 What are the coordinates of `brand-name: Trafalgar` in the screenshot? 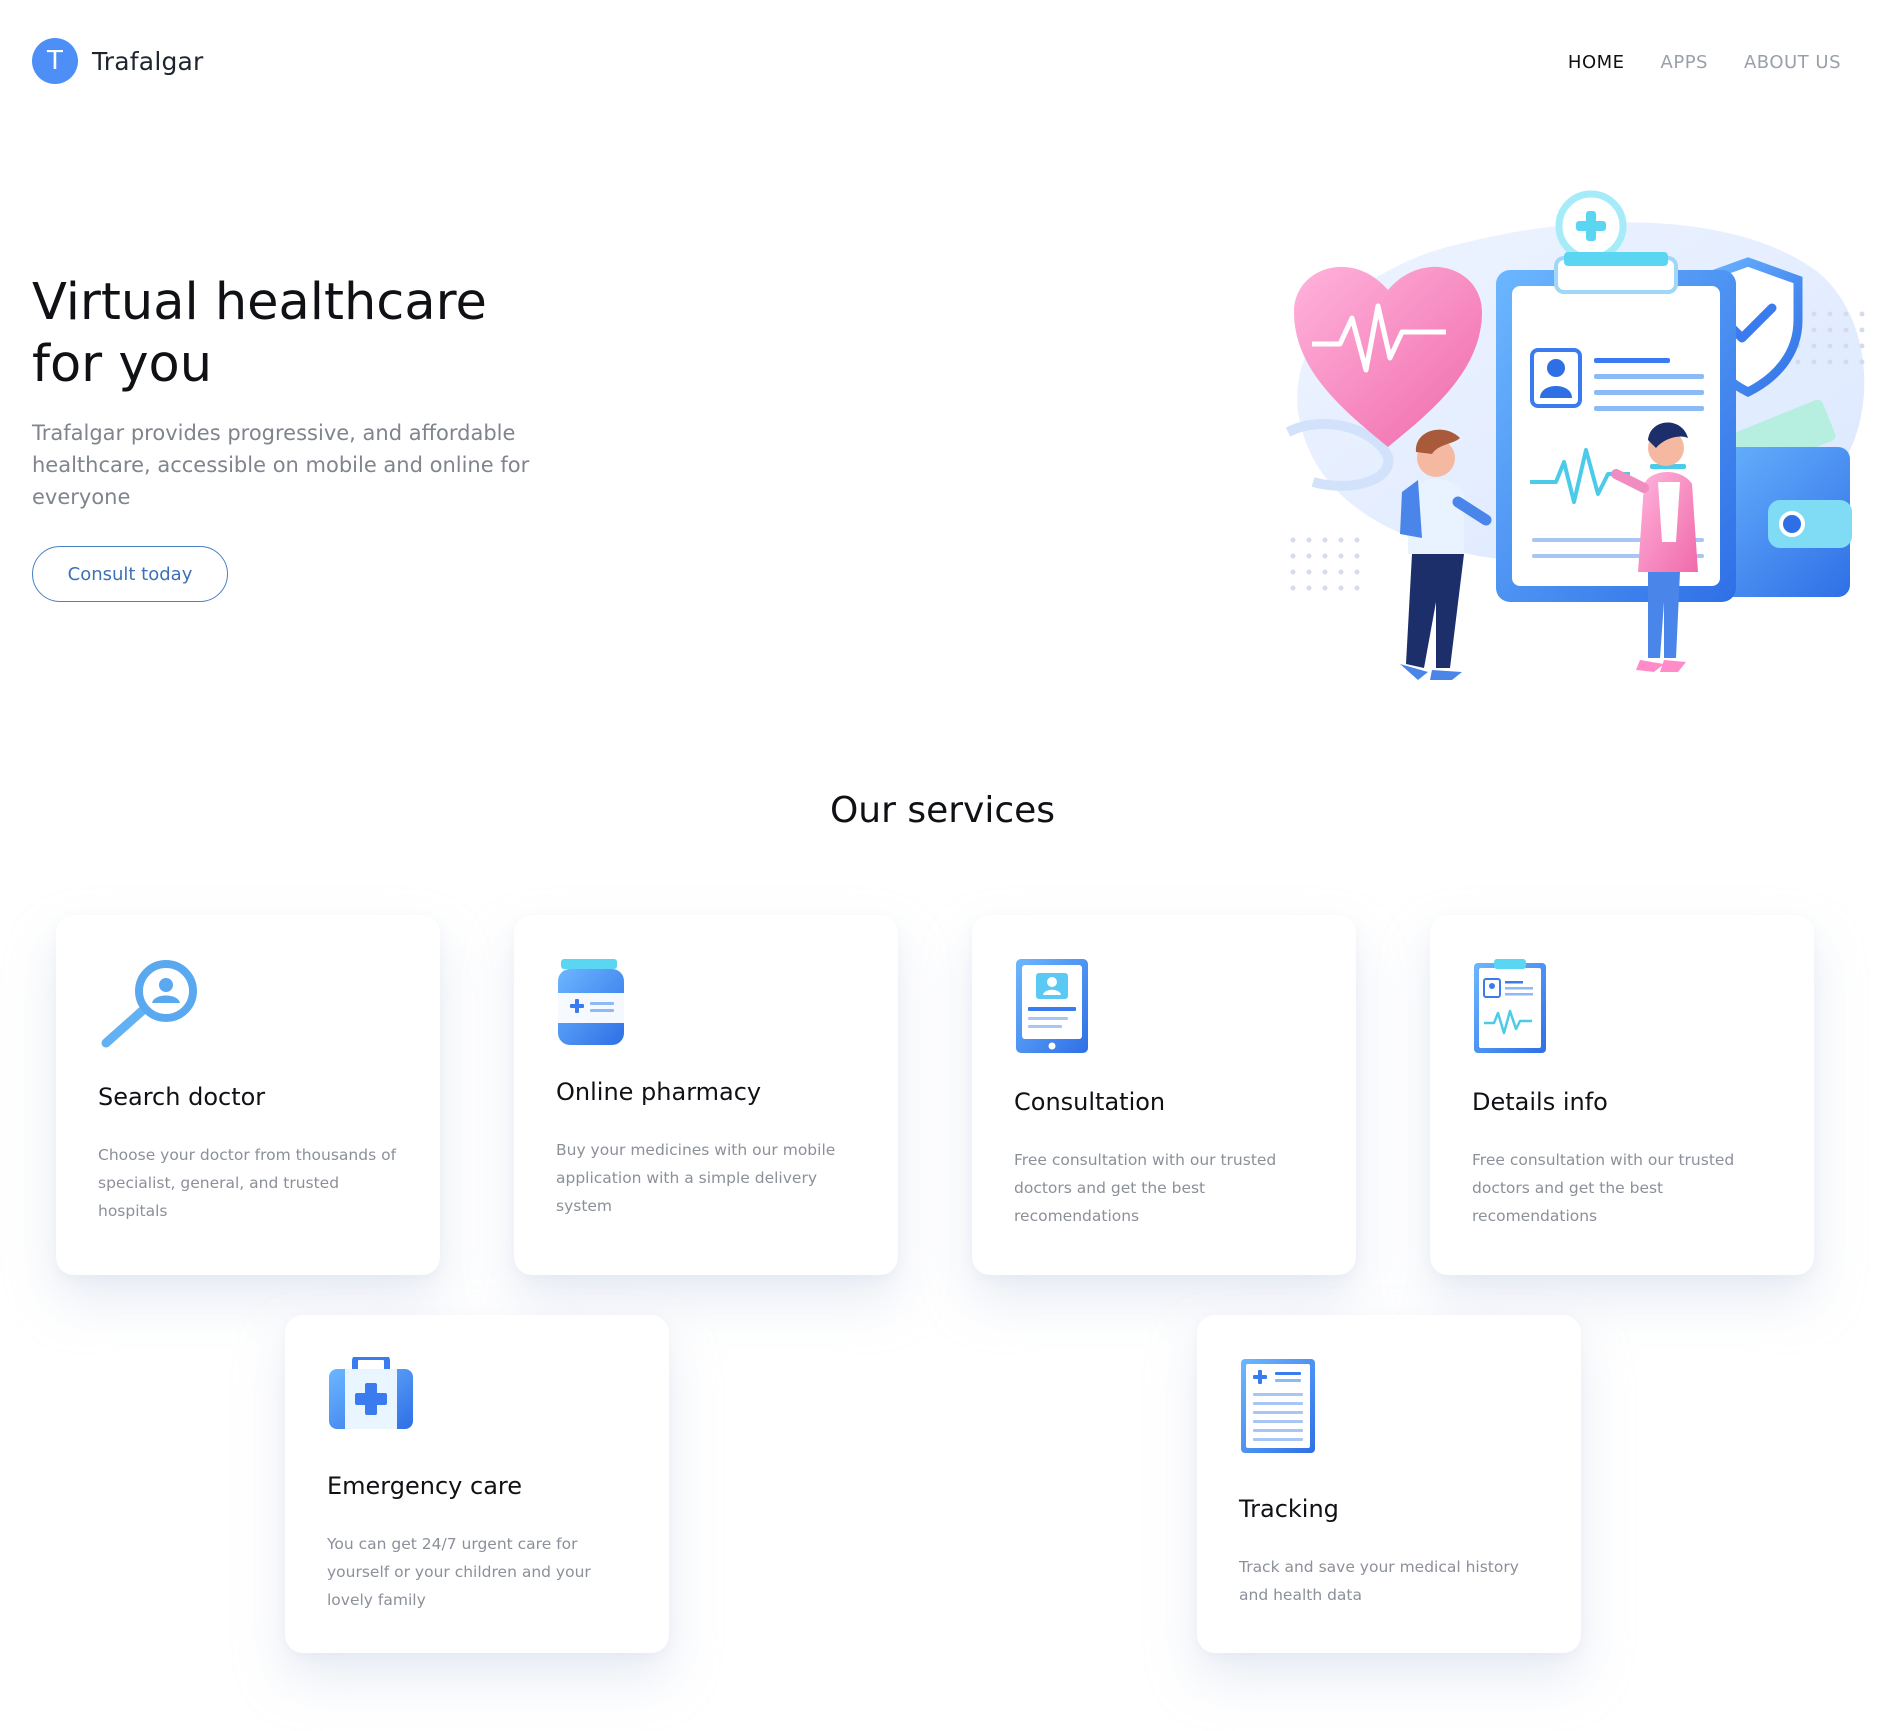 It's located at (148, 61).